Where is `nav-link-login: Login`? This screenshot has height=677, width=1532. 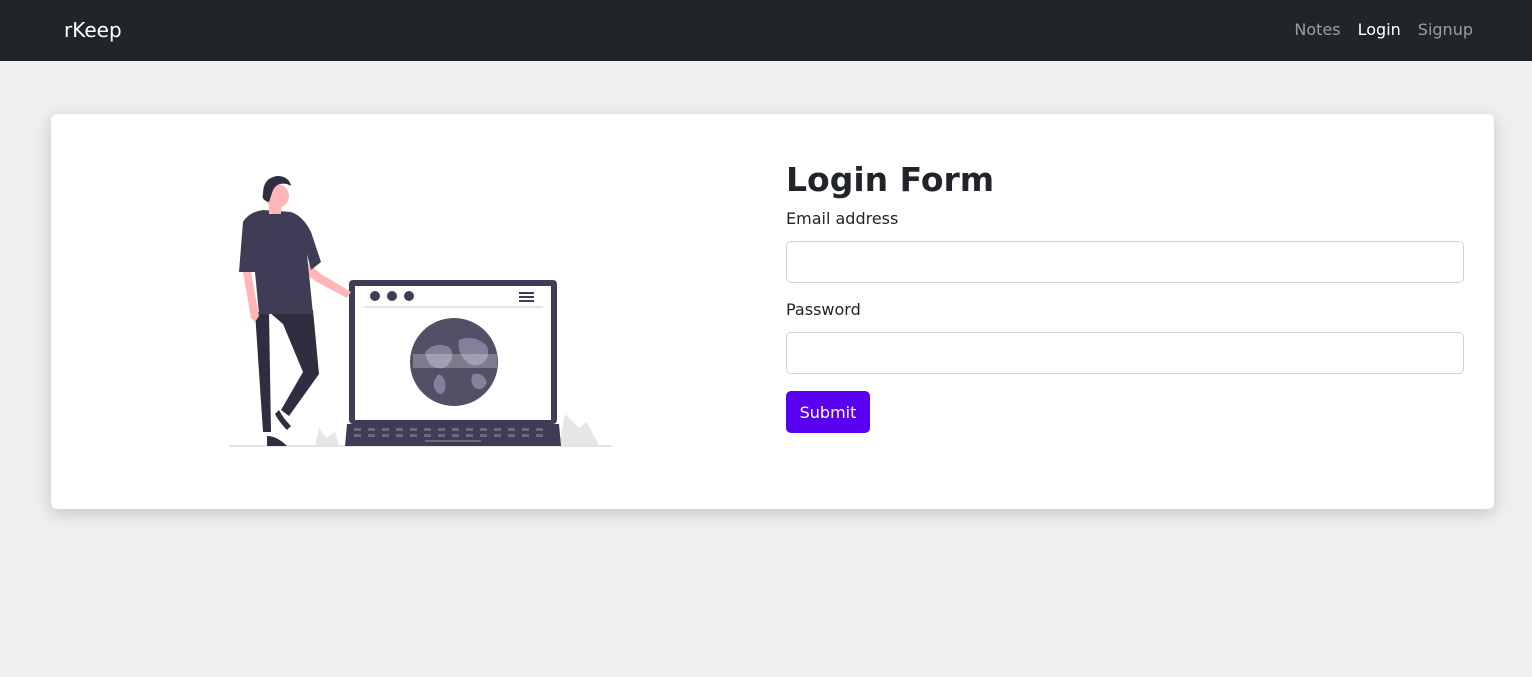
nav-link-login: Login is located at coordinates (1379, 30).